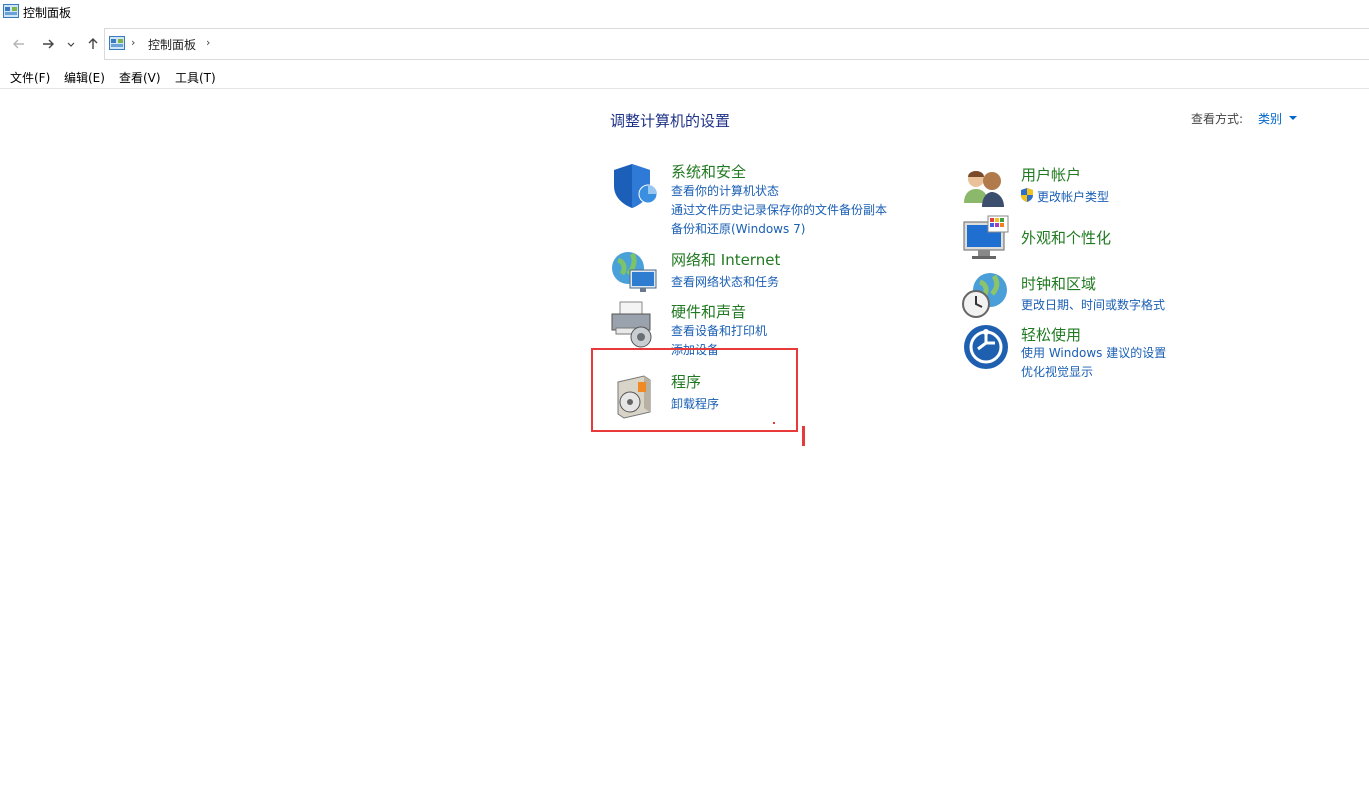 This screenshot has height=799, width=1369. Describe the element at coordinates (1027, 195) in the screenshot. I see `uac-shield-icon` at that location.